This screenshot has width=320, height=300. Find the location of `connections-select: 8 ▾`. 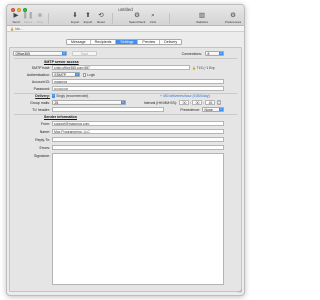

connections-select: 8 ▾ is located at coordinates (214, 53).